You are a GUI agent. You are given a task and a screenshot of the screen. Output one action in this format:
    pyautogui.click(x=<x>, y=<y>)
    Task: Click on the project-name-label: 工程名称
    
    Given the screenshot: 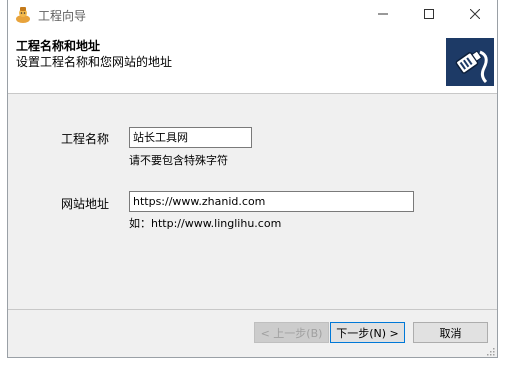 What is the action you would take?
    pyautogui.click(x=85, y=139)
    